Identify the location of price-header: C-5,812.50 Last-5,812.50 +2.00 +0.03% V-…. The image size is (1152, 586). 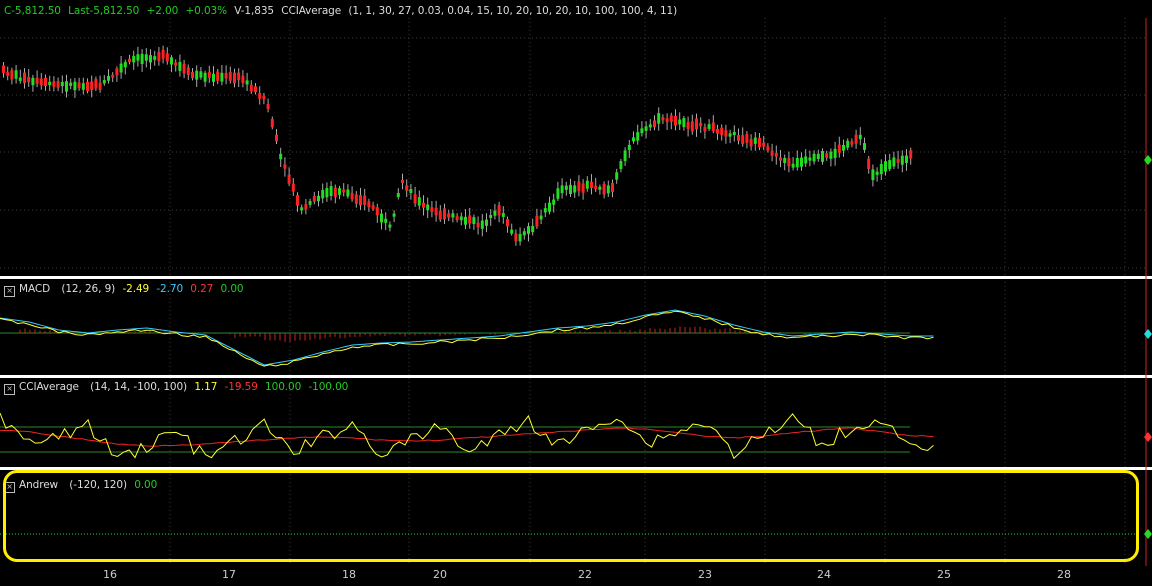
(342, 11).